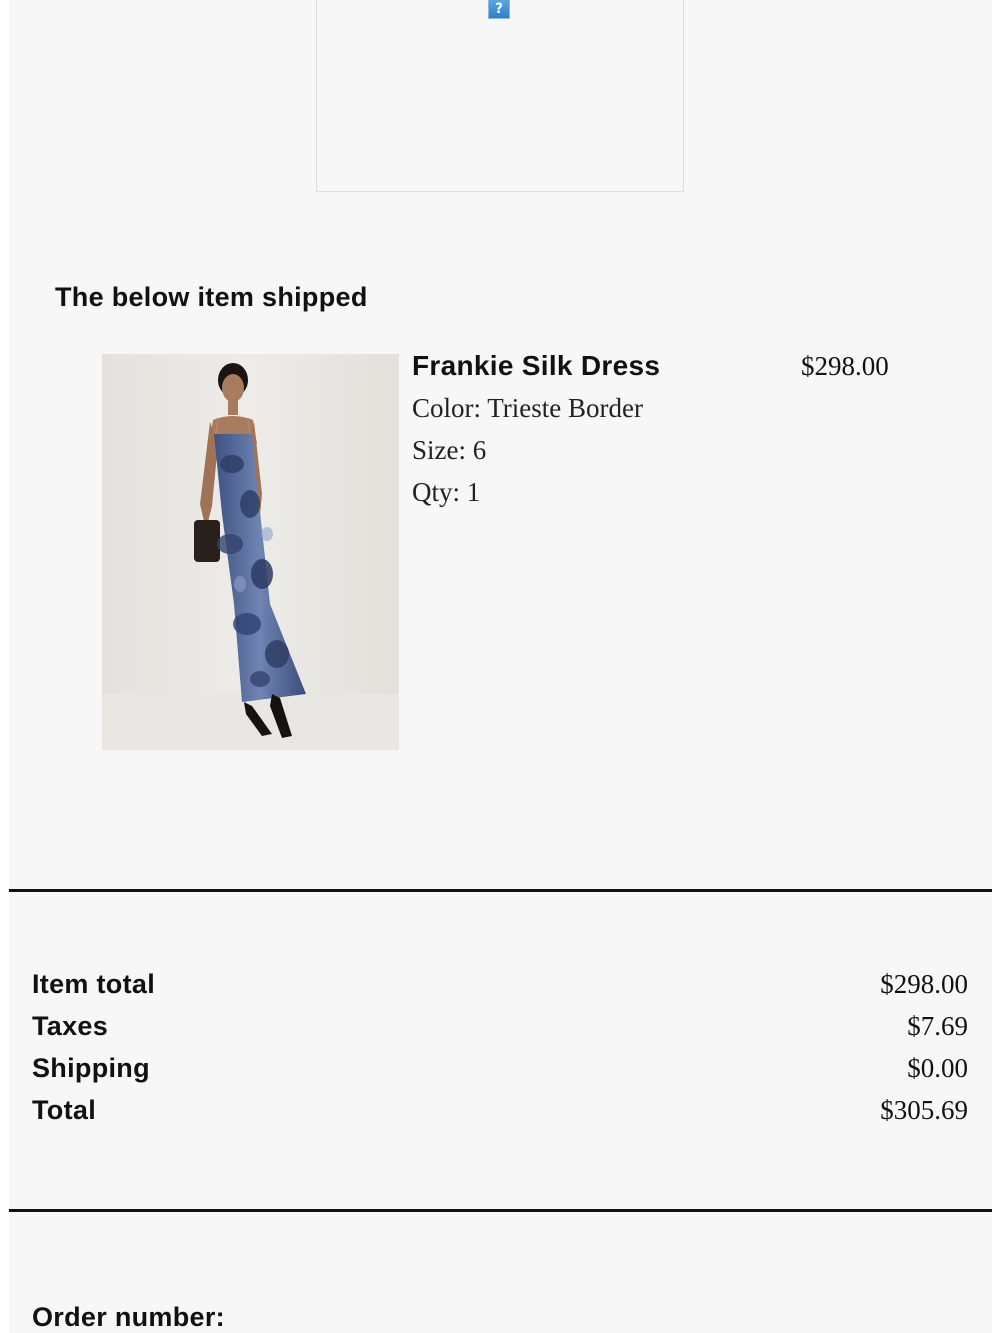 The width and height of the screenshot is (1000, 1333). Describe the element at coordinates (211, 297) in the screenshot. I see `shipment-heading: The below item shipped` at that location.